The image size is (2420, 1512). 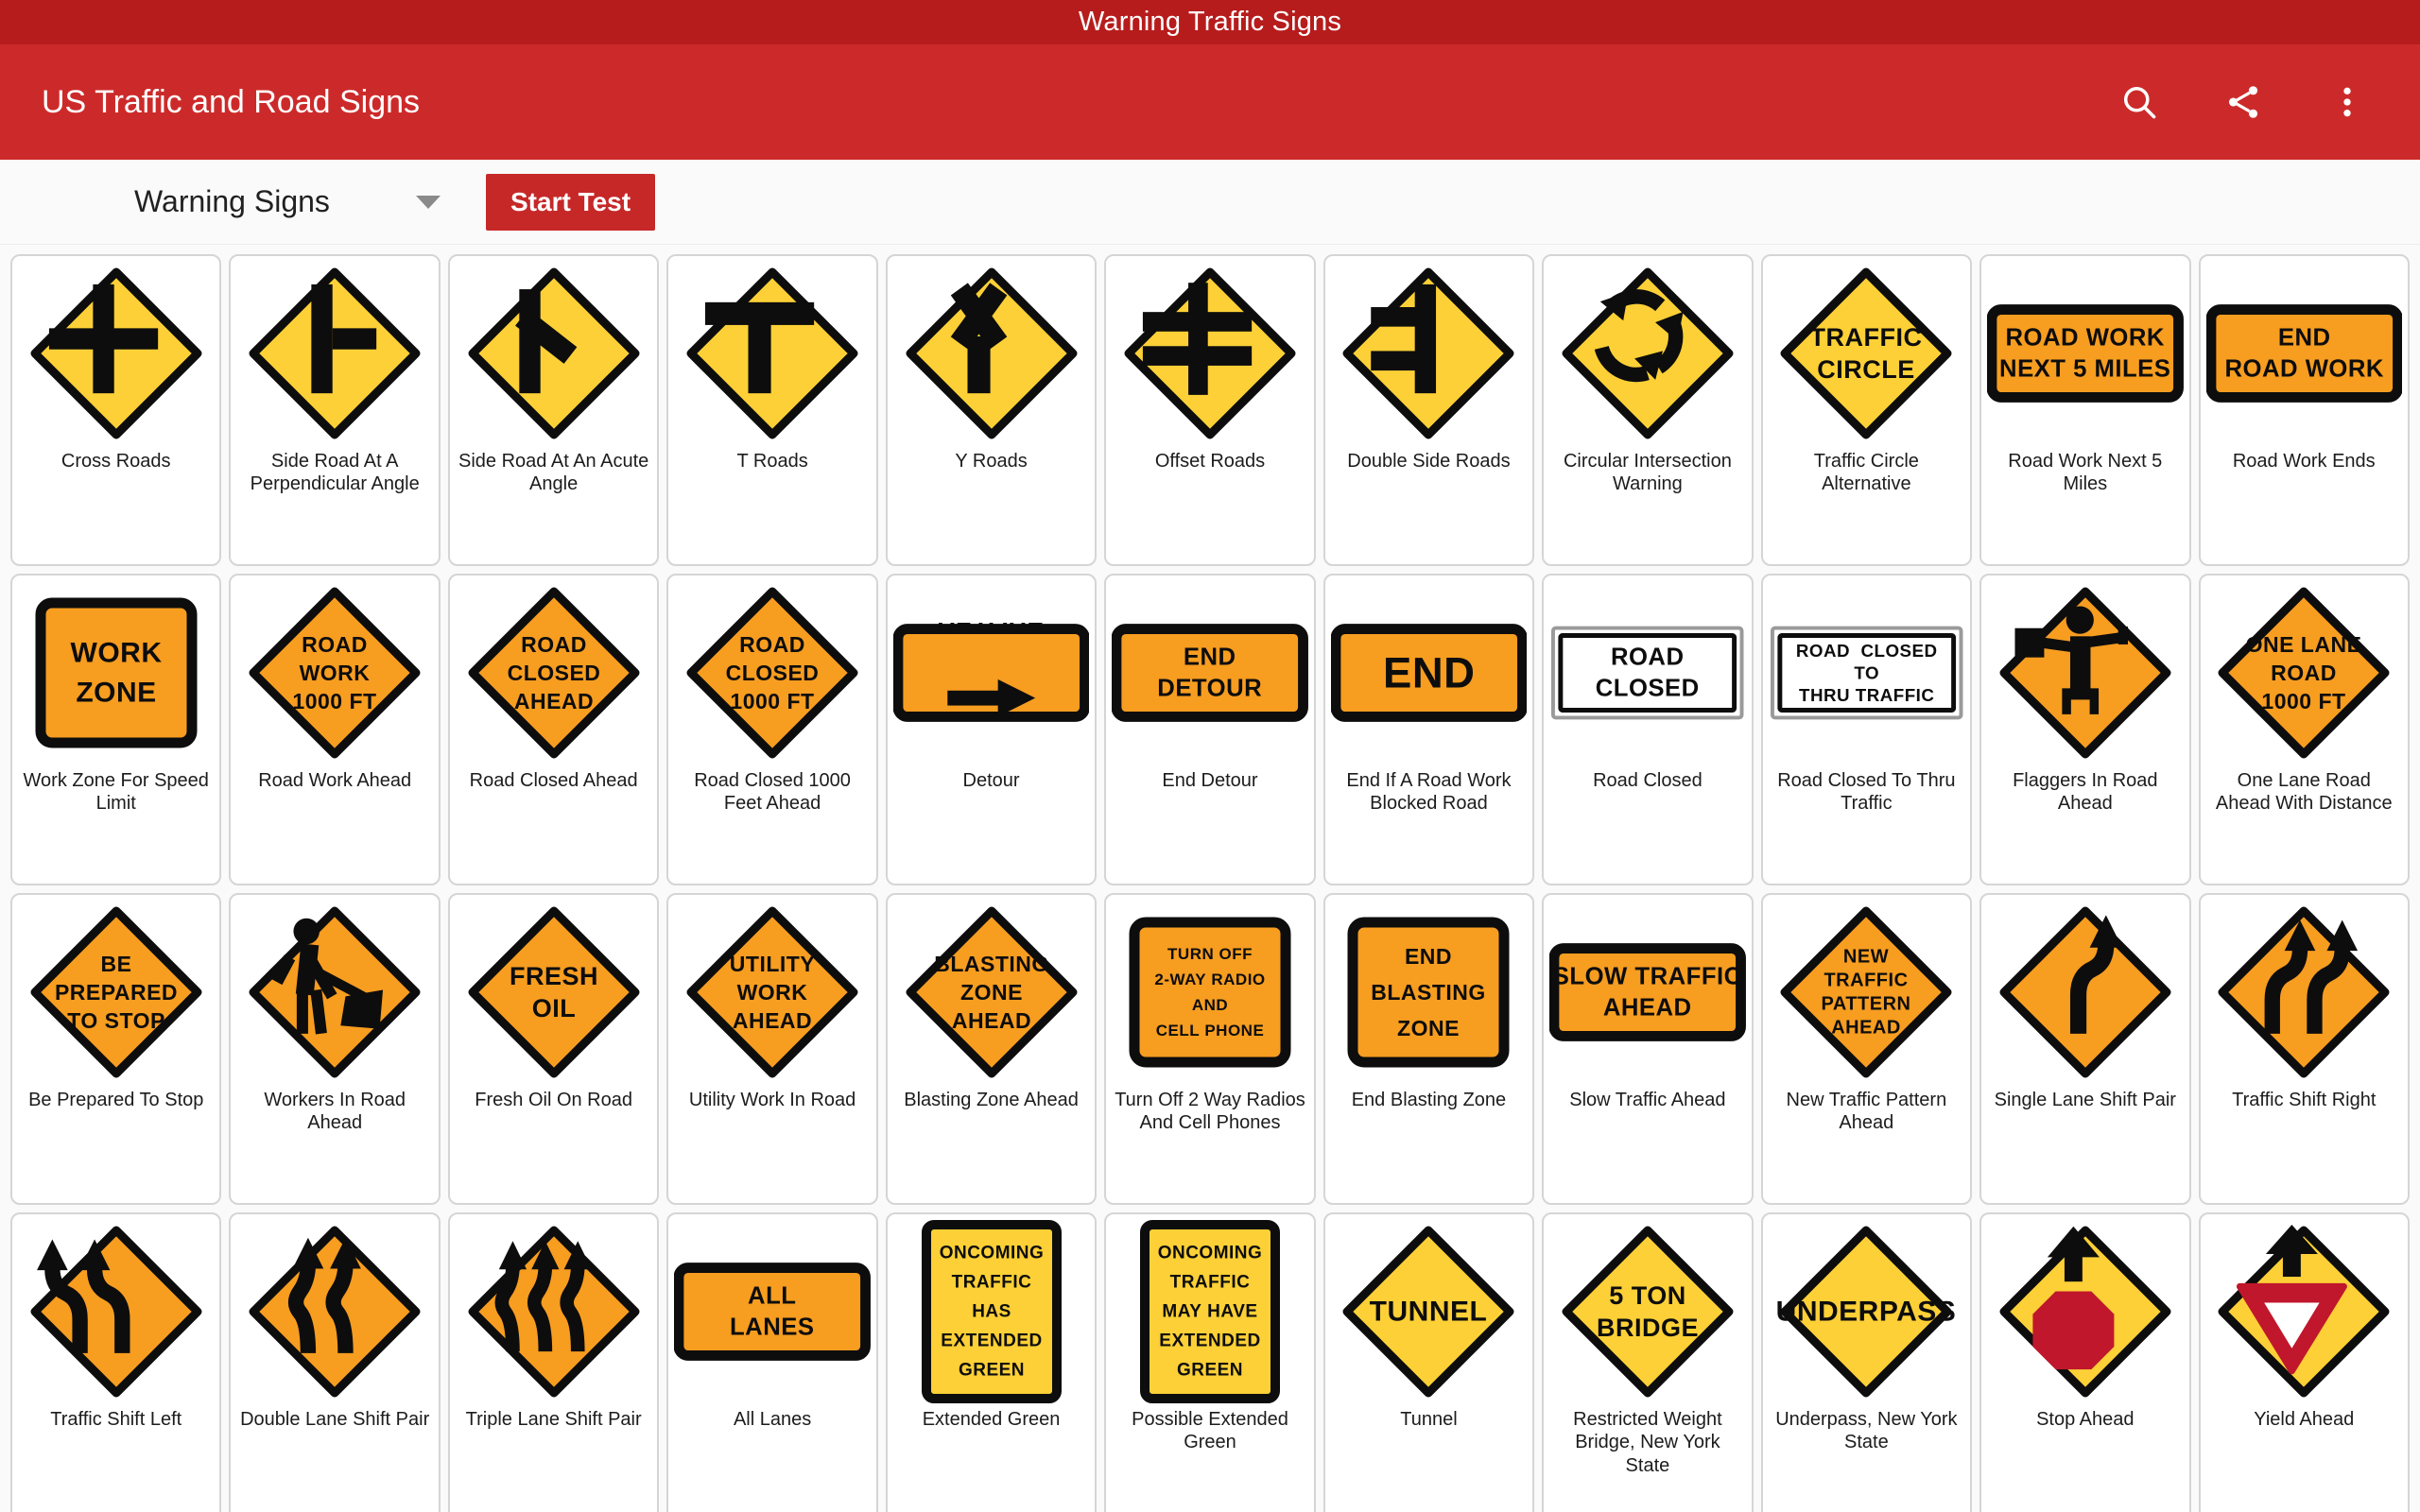 I want to click on sign-card: SLOW TRAFFIC AHEAD Slow Traffic Ahead, so click(x=1648, y=1049).